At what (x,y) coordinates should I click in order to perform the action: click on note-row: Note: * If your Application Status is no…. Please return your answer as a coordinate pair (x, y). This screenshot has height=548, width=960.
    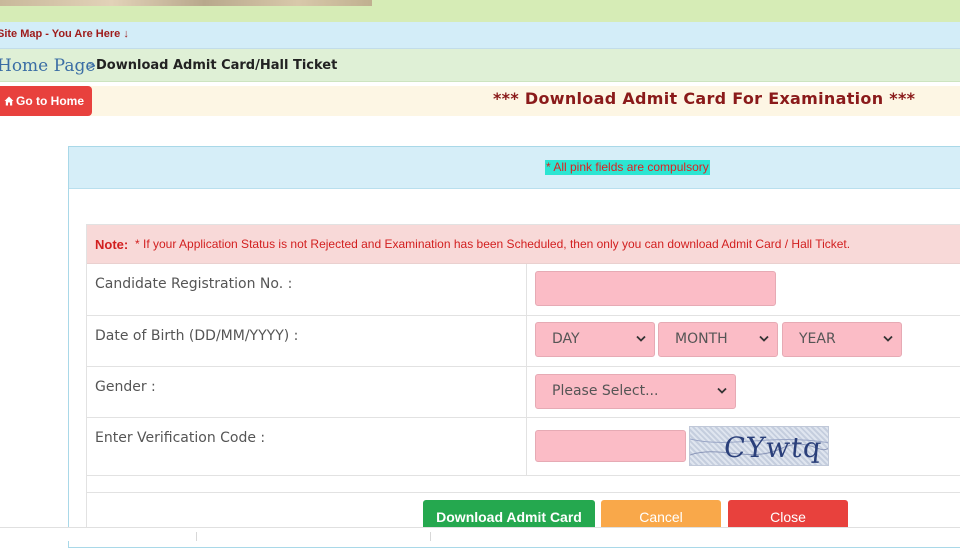
    Looking at the image, I should click on (523, 244).